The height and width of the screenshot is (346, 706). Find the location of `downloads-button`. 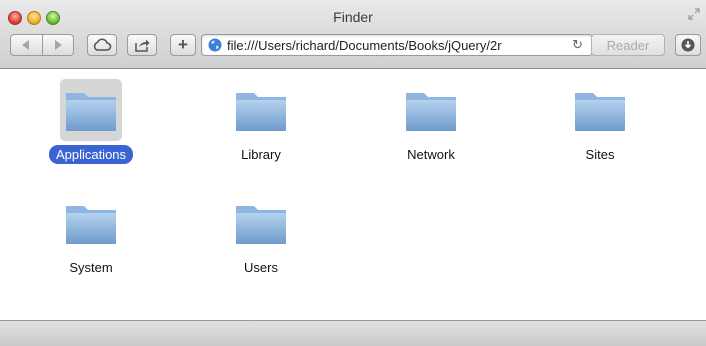

downloads-button is located at coordinates (688, 45).